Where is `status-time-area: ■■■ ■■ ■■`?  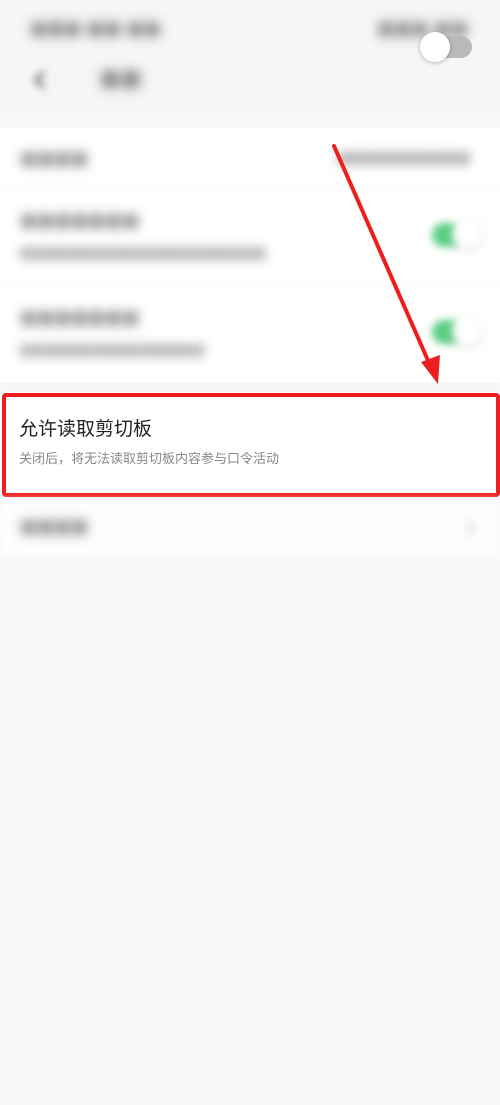
status-time-area: ■■■ ■■ ■■ is located at coordinates (95, 28).